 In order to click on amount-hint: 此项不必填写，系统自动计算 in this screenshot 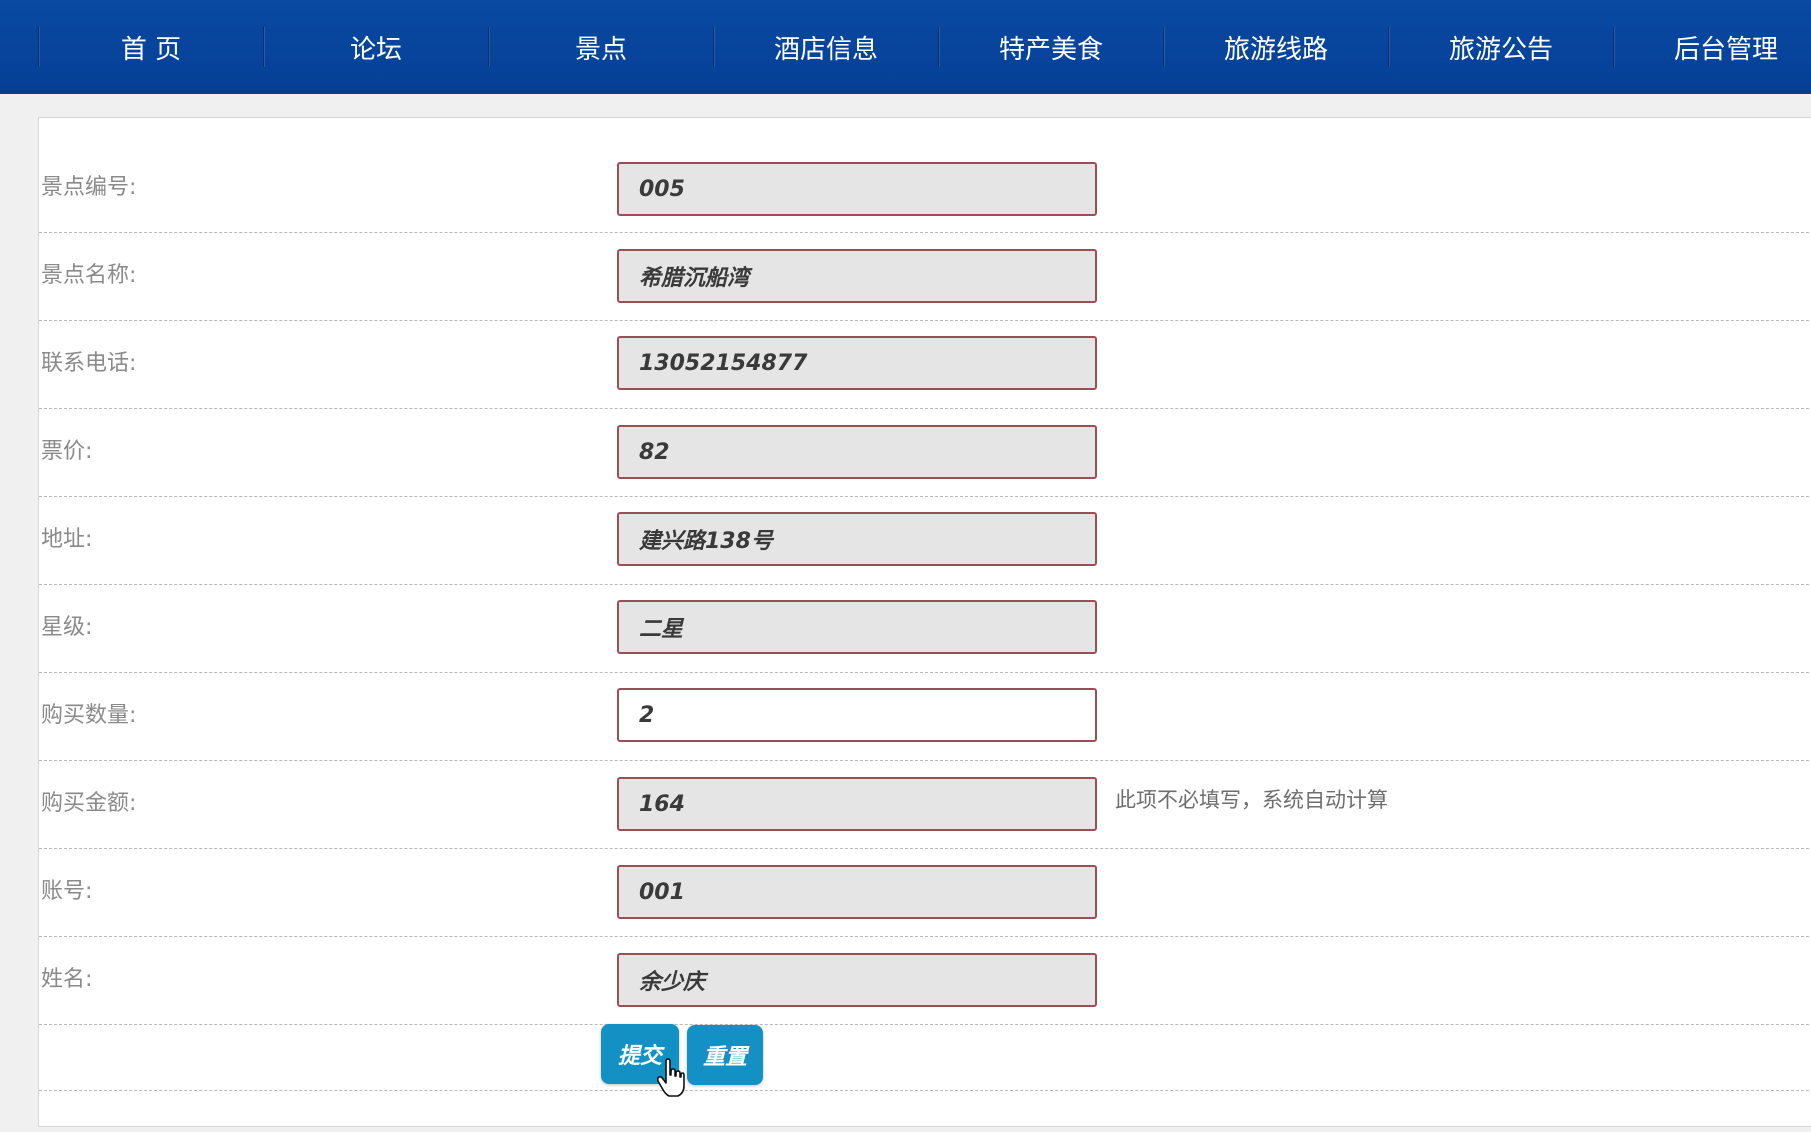, I will do `click(1251, 800)`.